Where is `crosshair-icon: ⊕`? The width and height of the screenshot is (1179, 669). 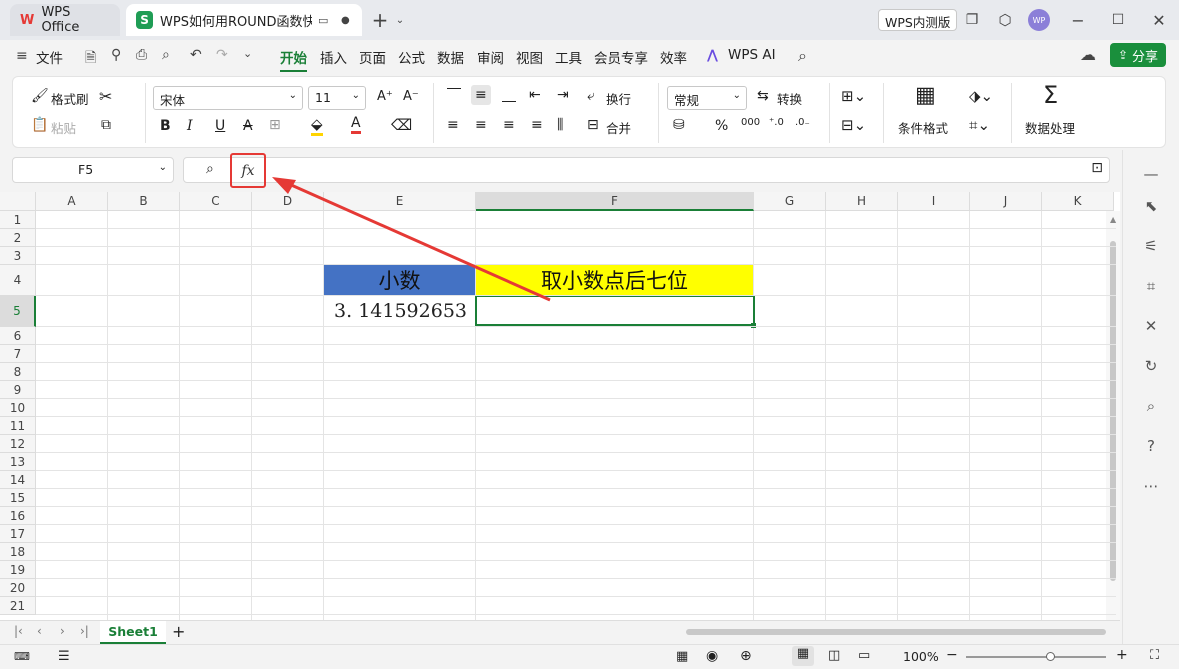 crosshair-icon: ⊕ is located at coordinates (746, 656).